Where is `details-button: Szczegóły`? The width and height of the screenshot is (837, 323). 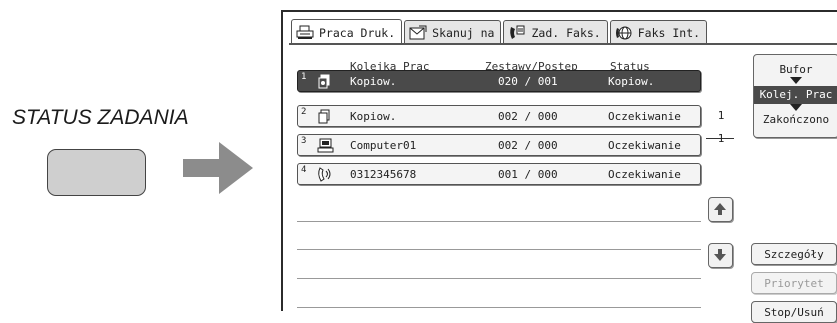 details-button: Szczegóły is located at coordinates (794, 254).